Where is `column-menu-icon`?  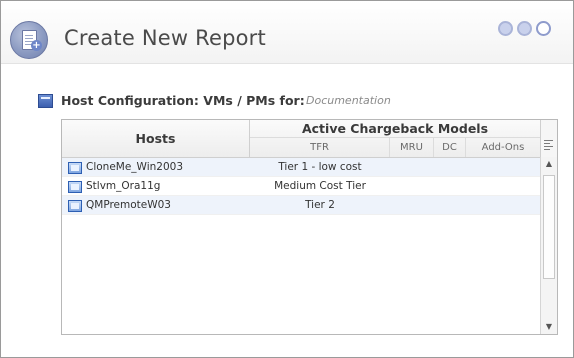 column-menu-icon is located at coordinates (549, 145).